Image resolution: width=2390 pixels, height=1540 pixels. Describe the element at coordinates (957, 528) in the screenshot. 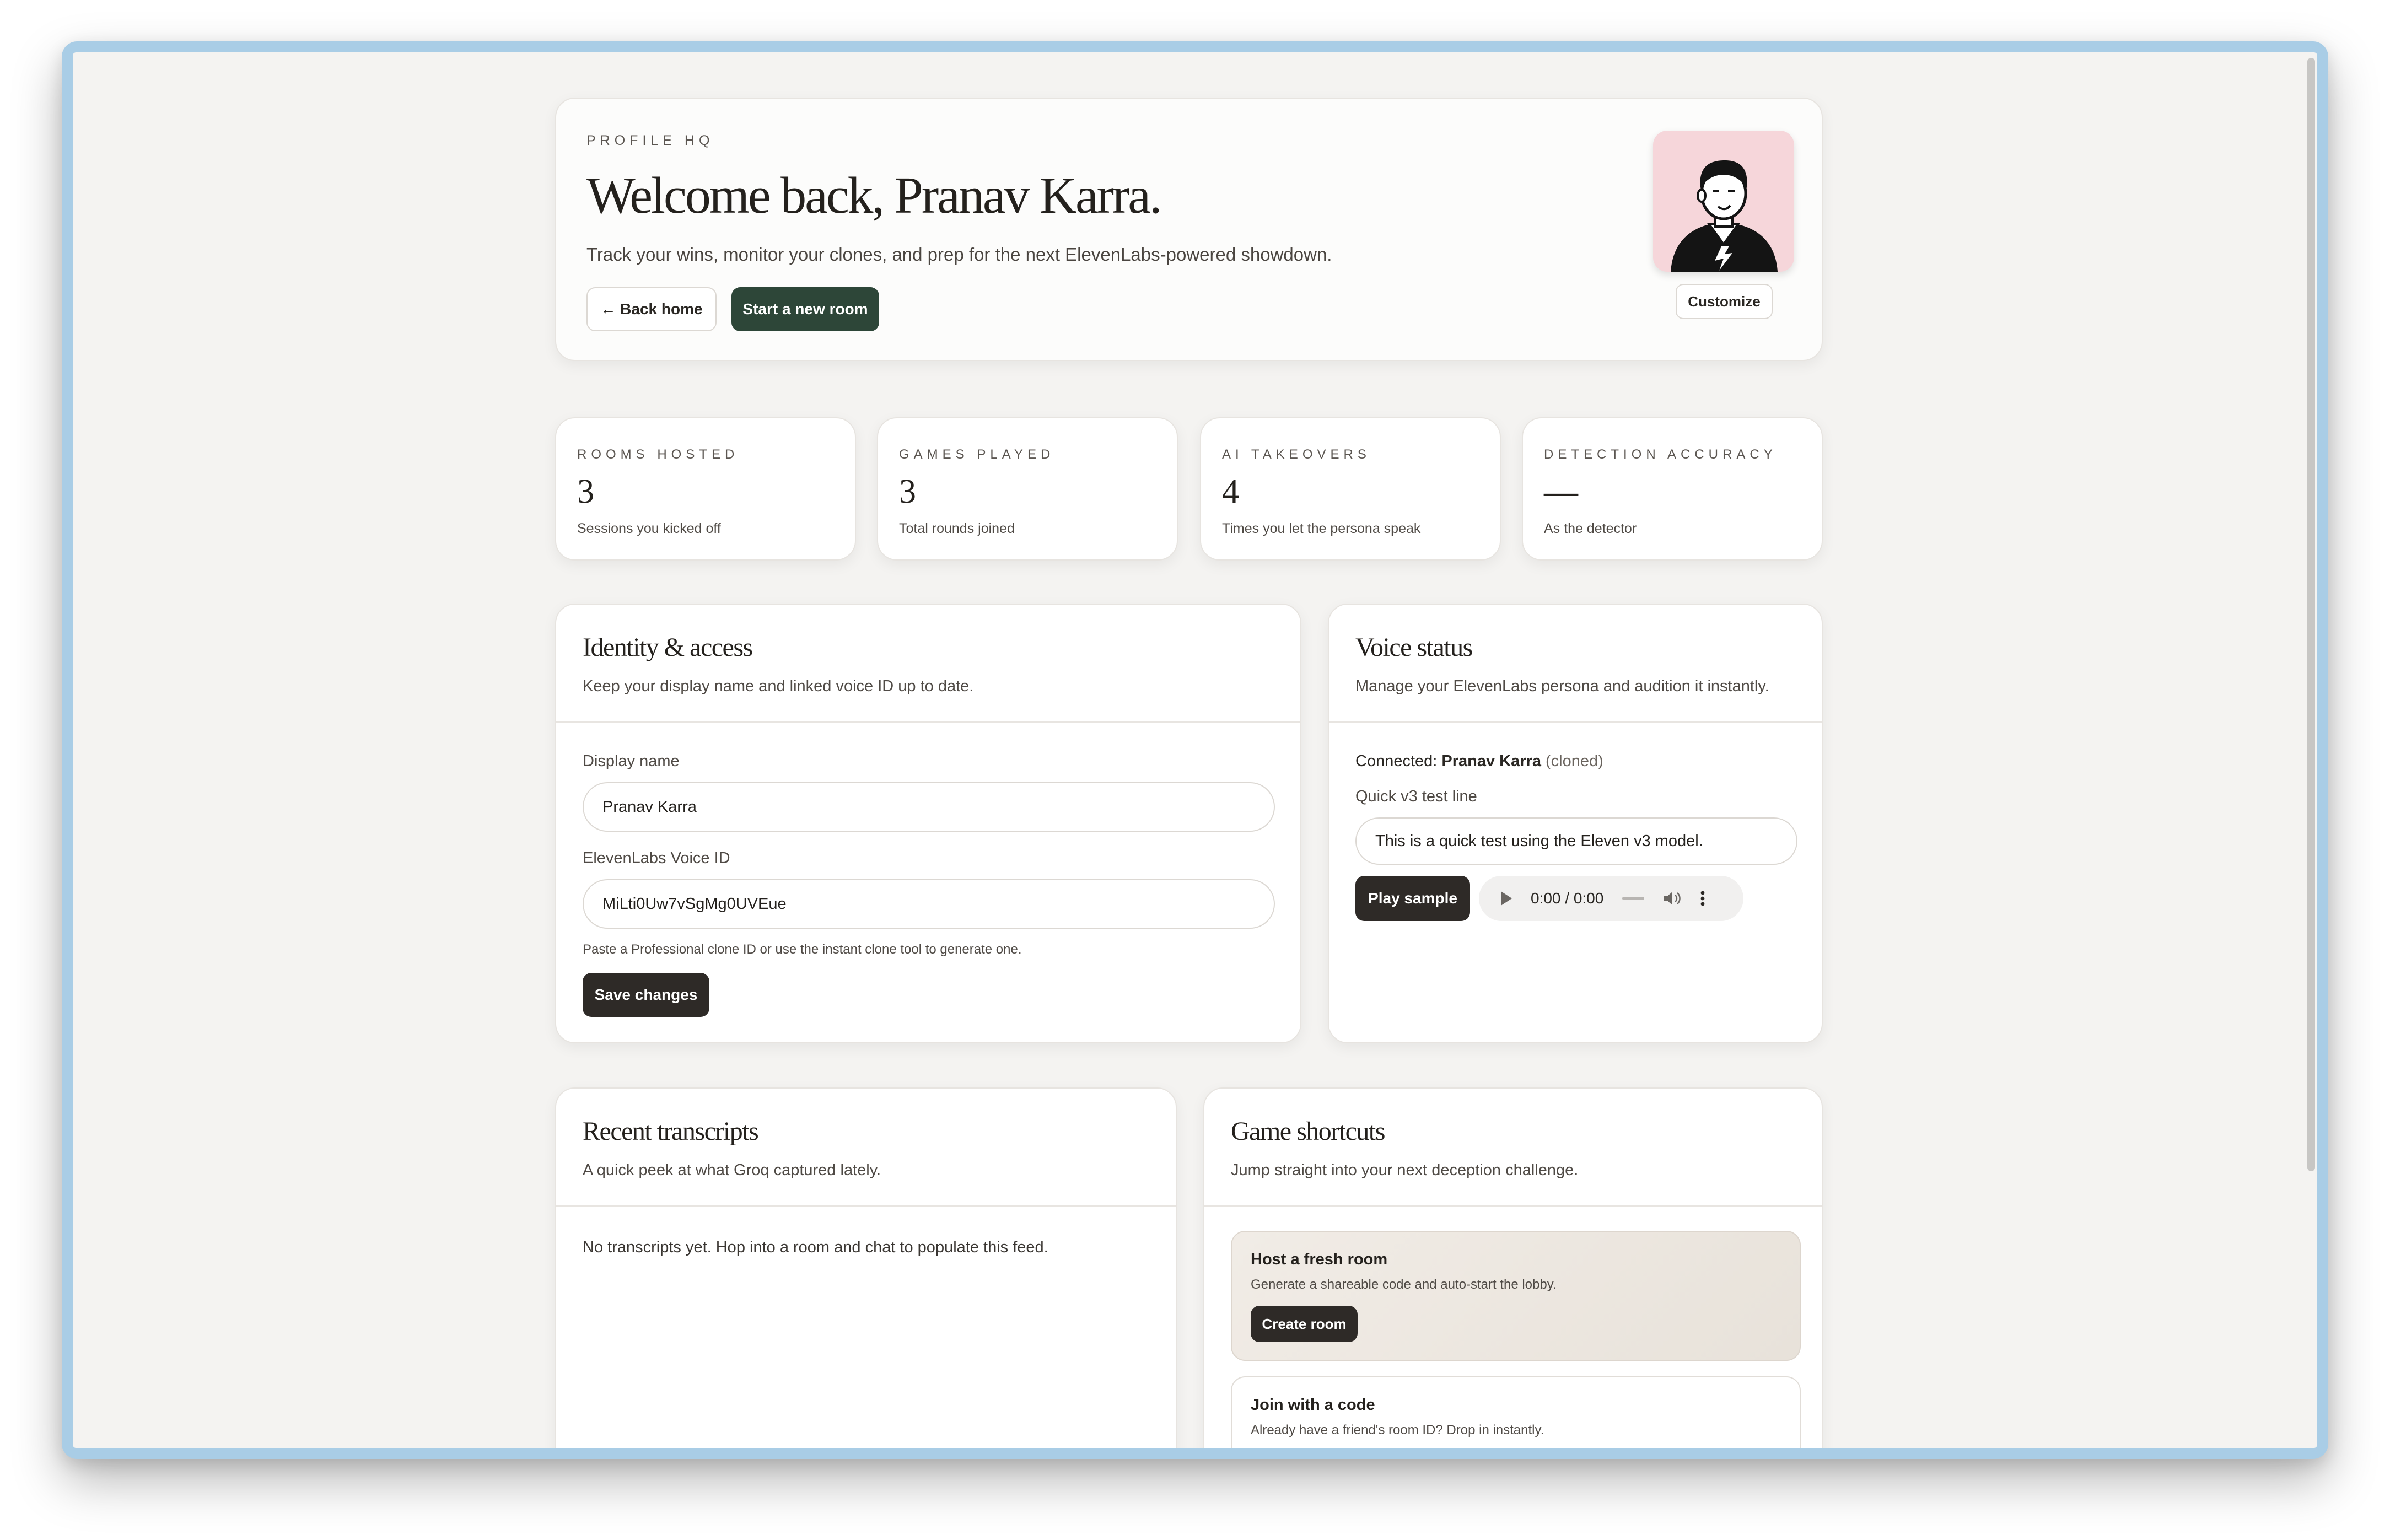

I see `stat-caption: Total rounds joined` at that location.